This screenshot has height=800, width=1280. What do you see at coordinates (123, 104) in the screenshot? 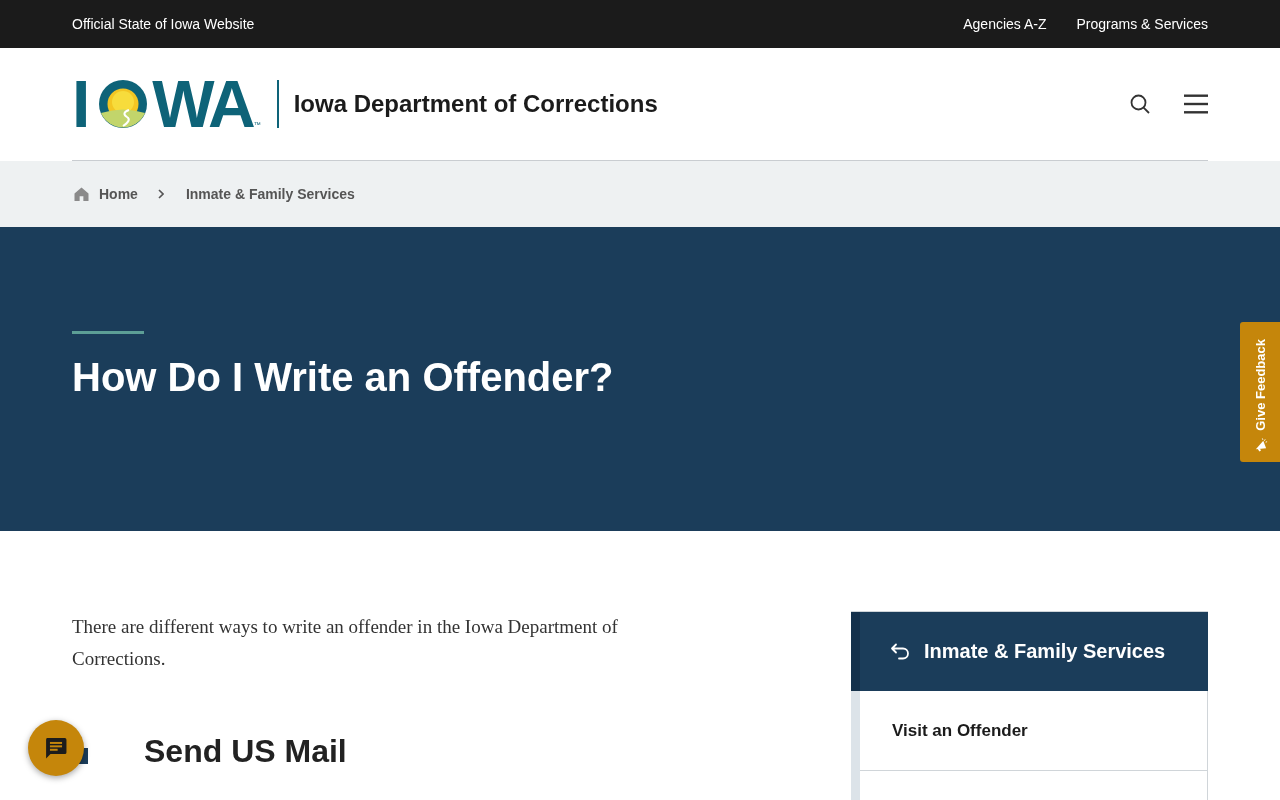
I see `sun-emblem-icon` at bounding box center [123, 104].